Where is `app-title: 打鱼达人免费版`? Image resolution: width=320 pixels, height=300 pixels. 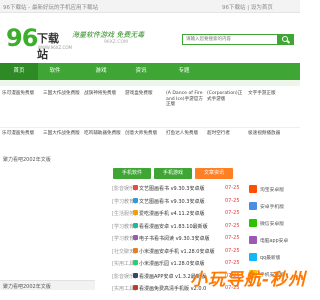 app-title: 打鱼达人免费版 is located at coordinates (182, 133).